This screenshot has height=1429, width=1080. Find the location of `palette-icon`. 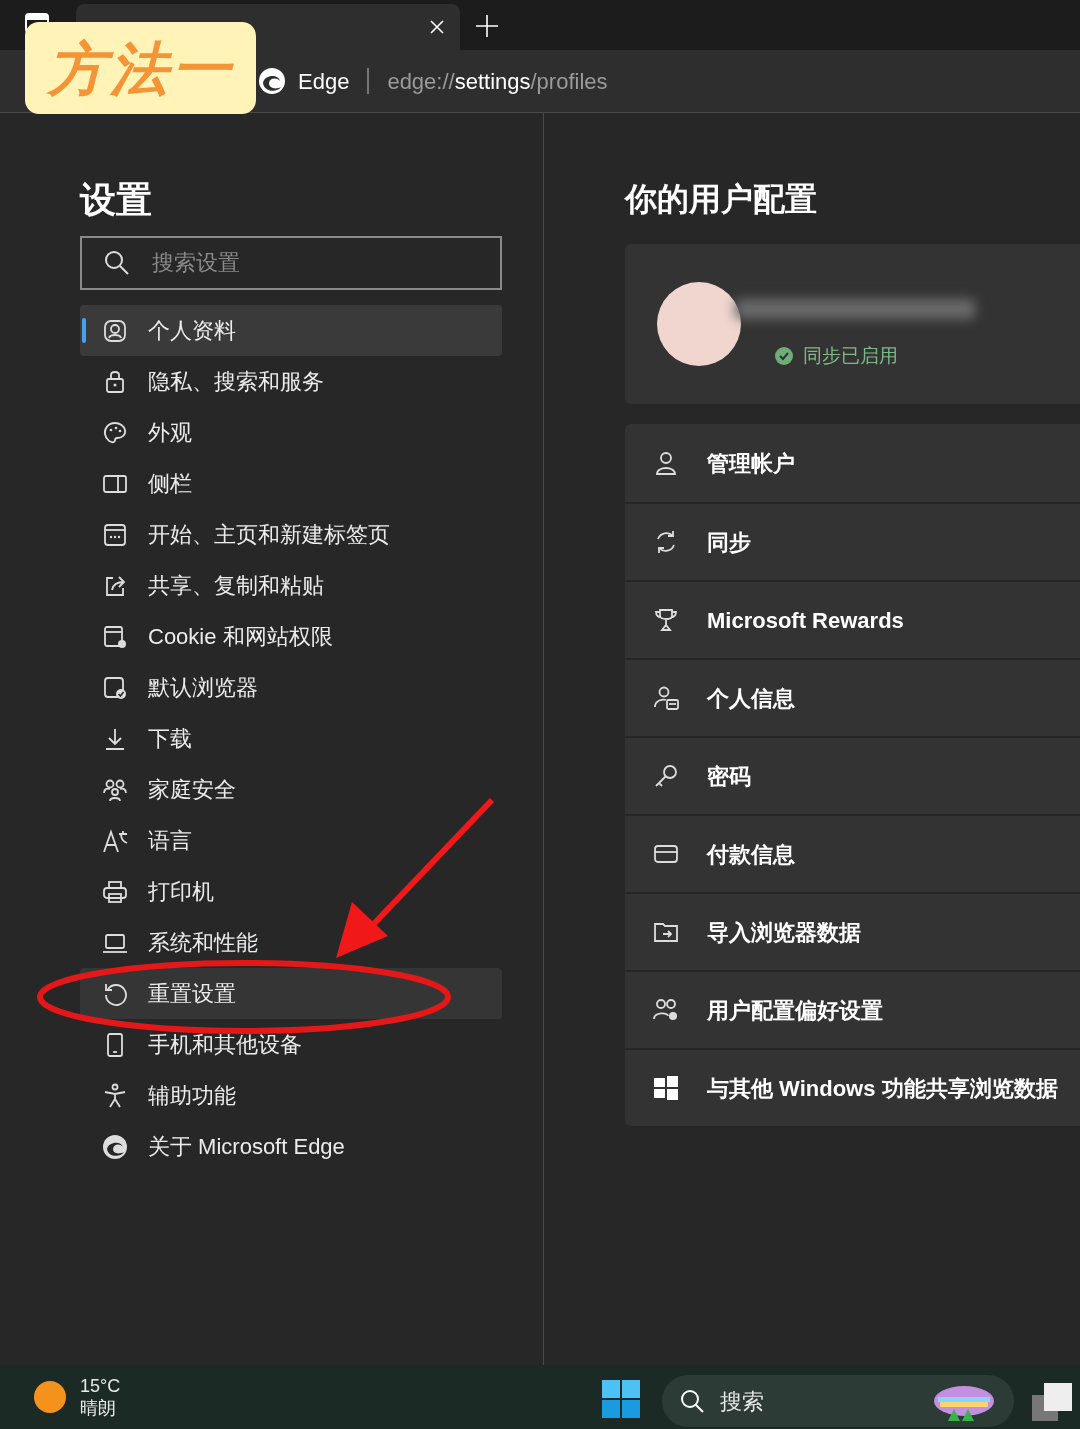

palette-icon is located at coordinates (115, 432).